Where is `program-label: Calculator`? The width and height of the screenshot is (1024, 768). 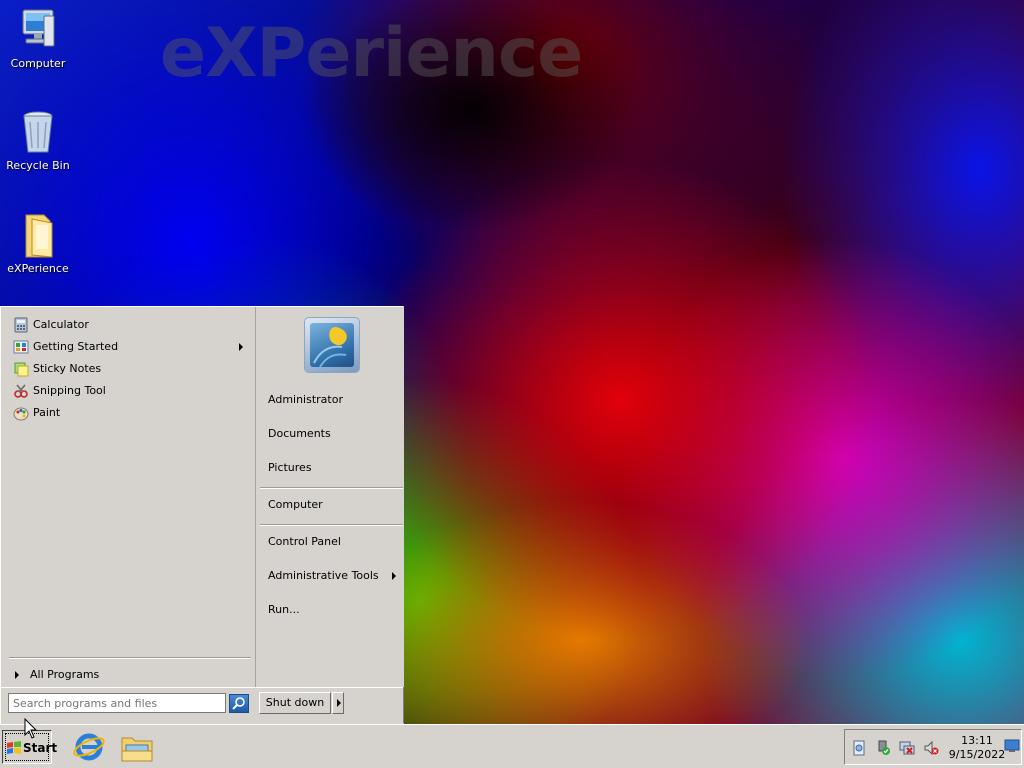
program-label: Calculator is located at coordinates (61, 324).